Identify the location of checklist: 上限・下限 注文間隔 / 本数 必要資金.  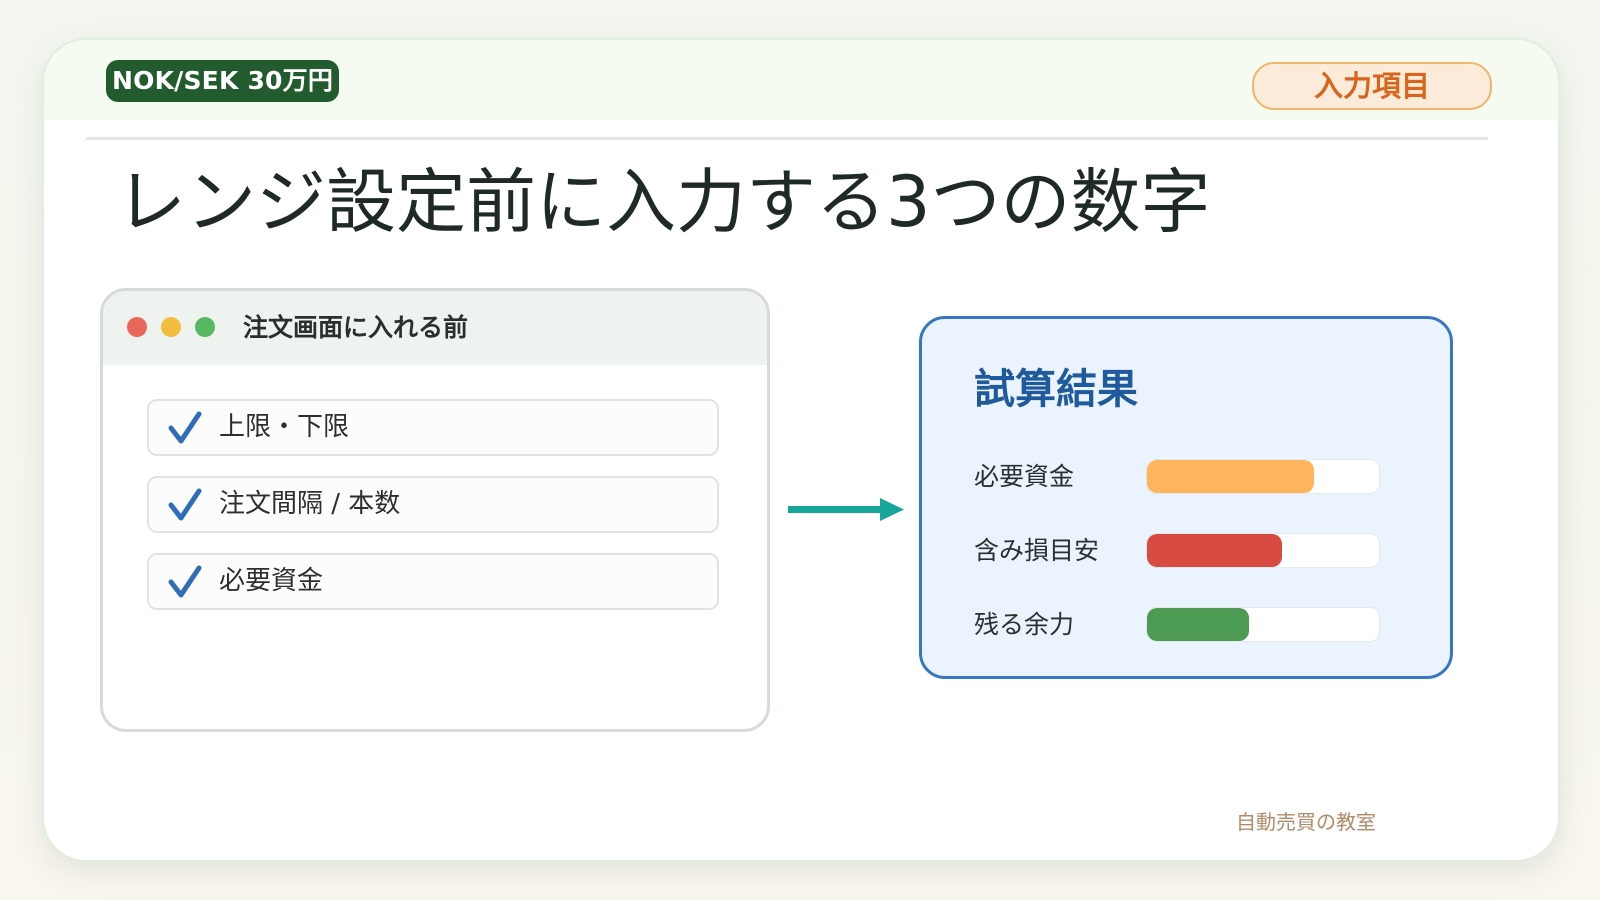
(433, 514).